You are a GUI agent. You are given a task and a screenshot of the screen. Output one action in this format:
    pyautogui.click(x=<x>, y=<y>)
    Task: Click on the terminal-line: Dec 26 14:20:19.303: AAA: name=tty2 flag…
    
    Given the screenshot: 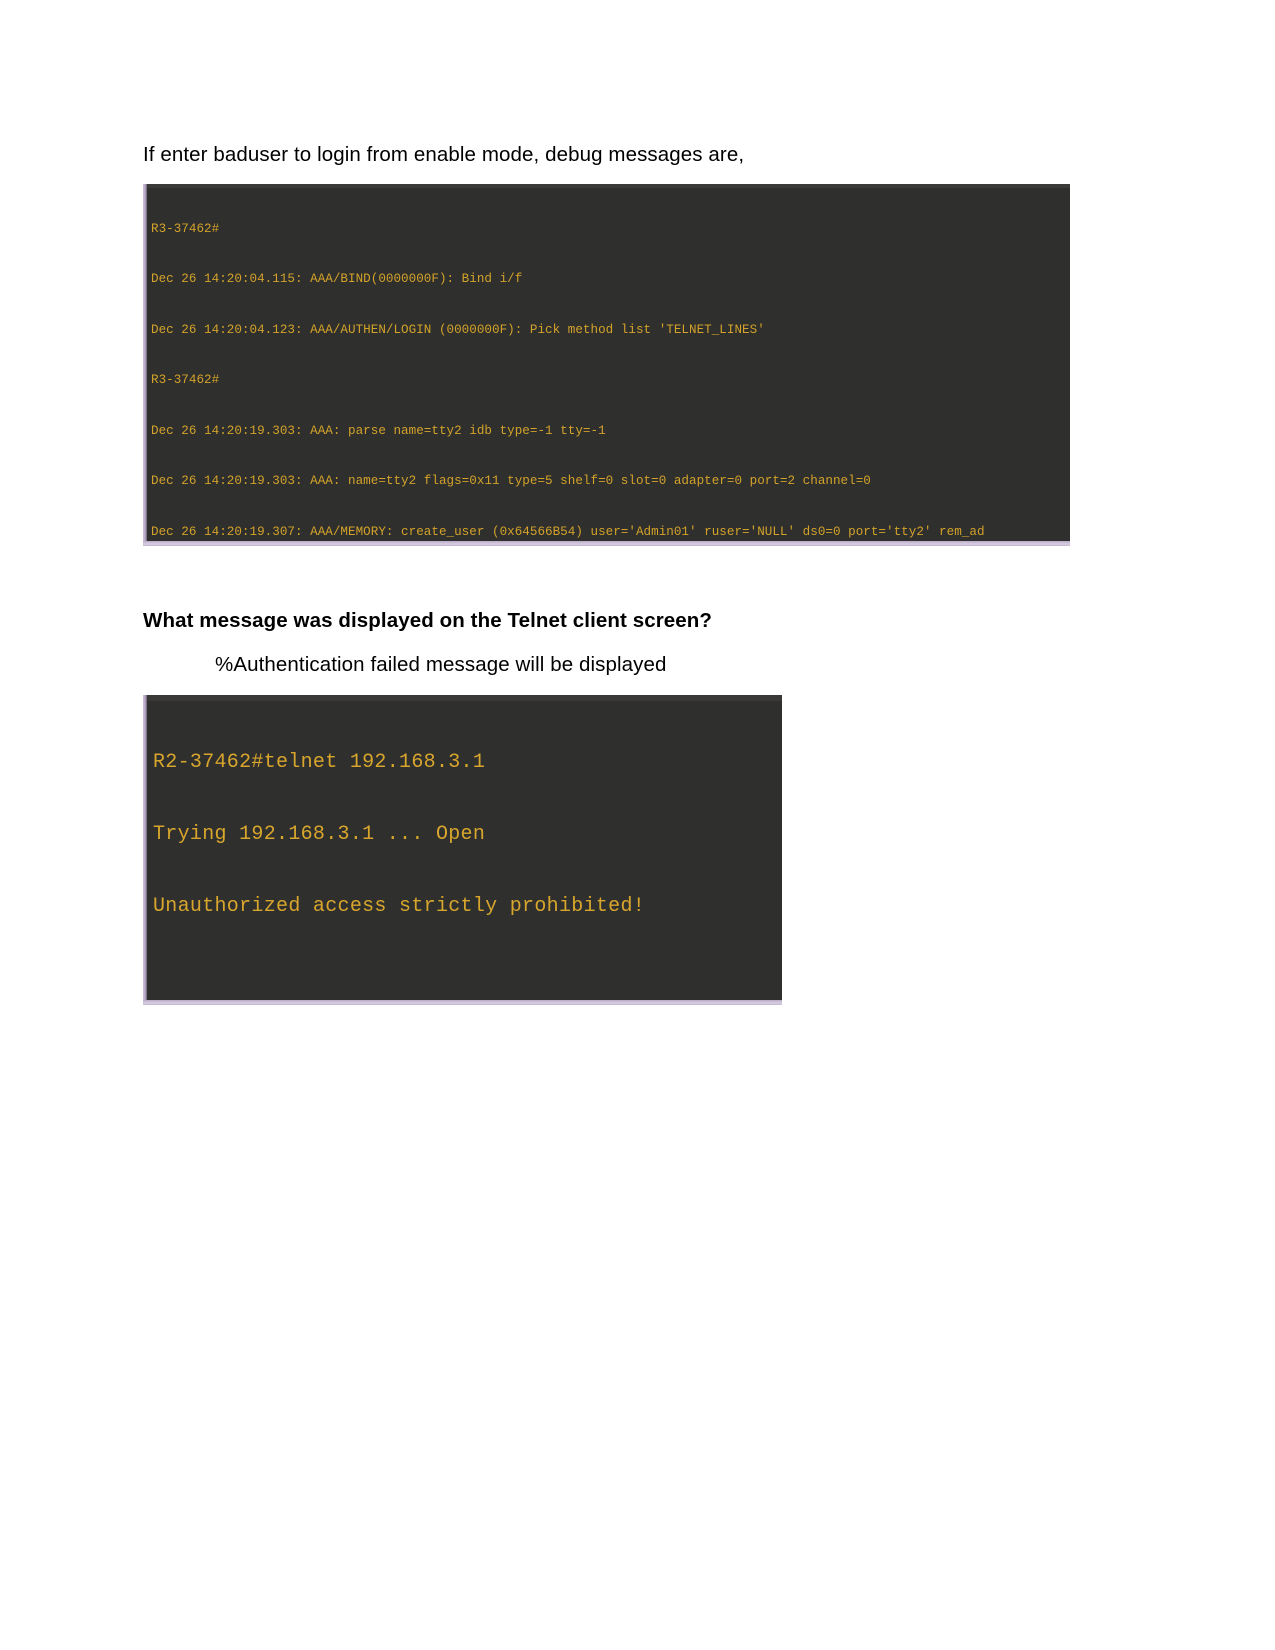 What is the action you would take?
    pyautogui.click(x=511, y=481)
    